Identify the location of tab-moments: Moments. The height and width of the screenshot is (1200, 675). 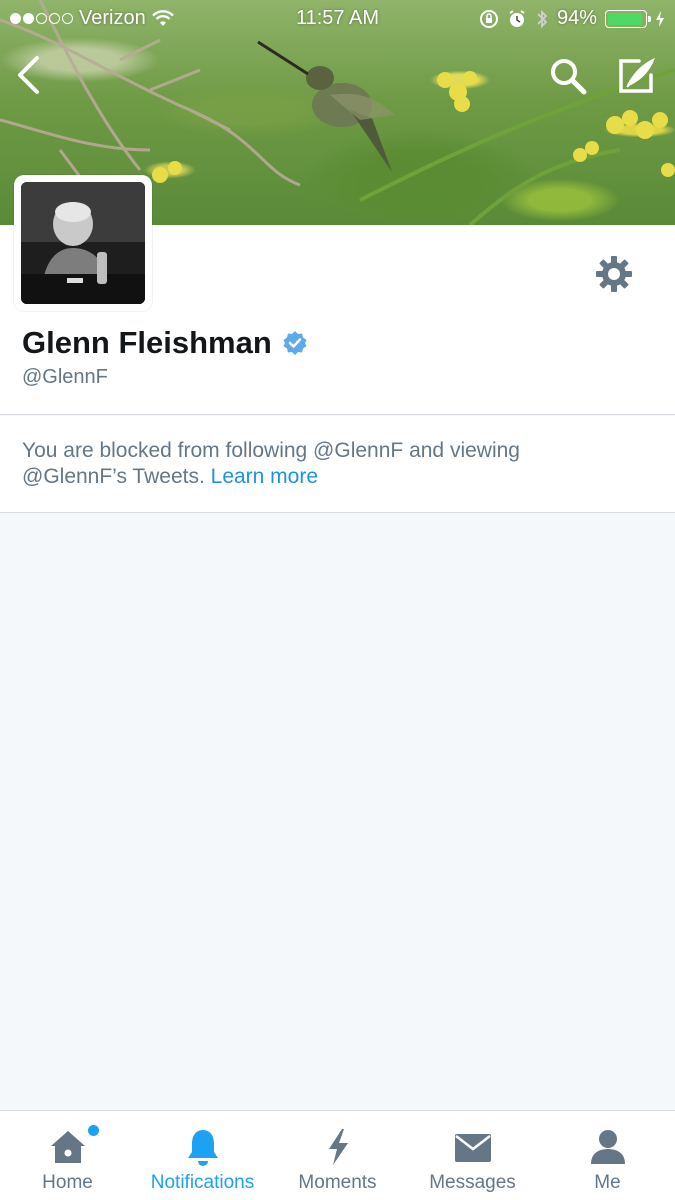
(337, 1155).